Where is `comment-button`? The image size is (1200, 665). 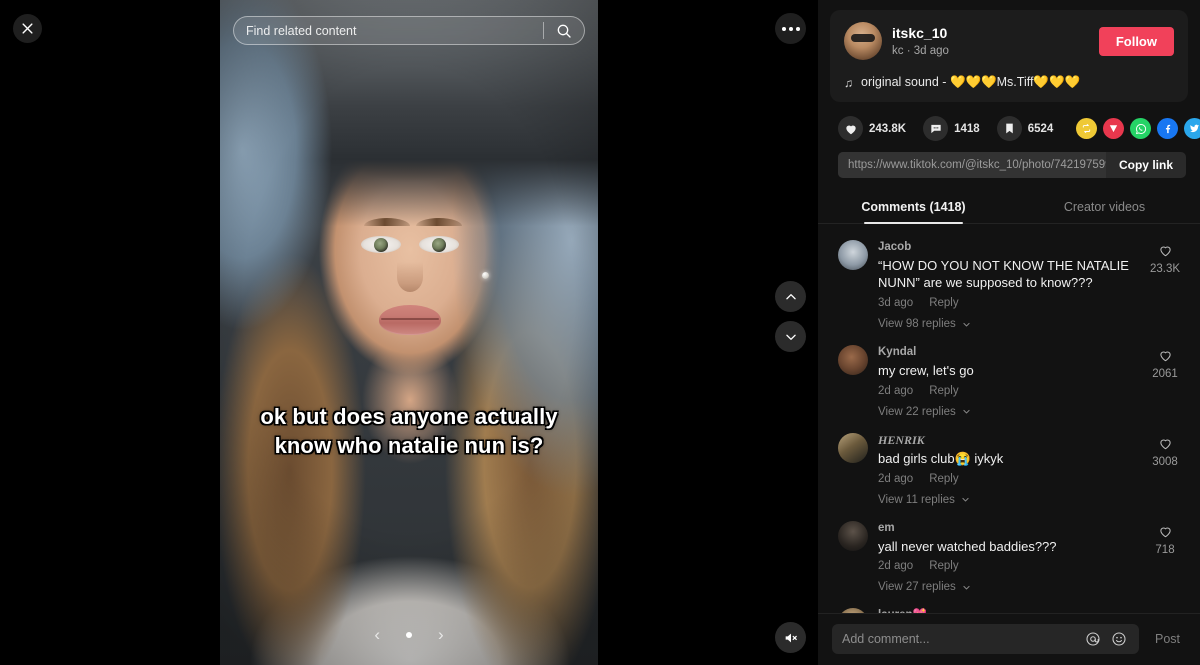 comment-button is located at coordinates (936, 128).